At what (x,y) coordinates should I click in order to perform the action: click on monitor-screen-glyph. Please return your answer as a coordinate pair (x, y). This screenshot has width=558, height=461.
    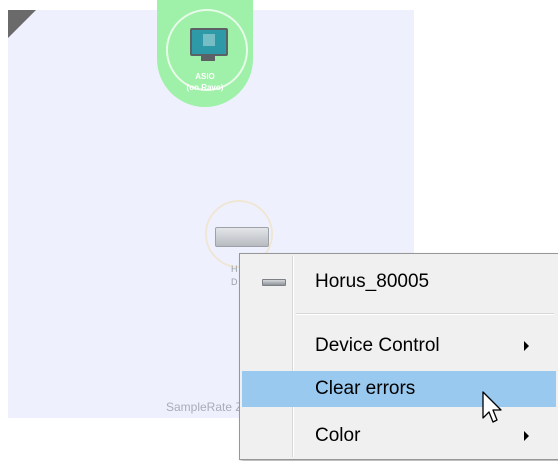
    Looking at the image, I should click on (209, 40).